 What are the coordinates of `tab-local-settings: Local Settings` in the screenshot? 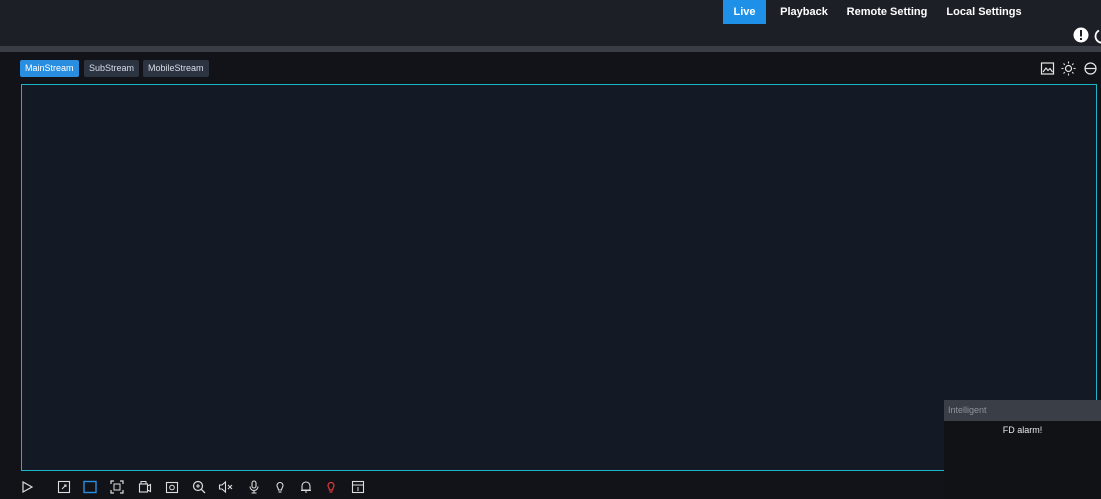 It's located at (984, 12).